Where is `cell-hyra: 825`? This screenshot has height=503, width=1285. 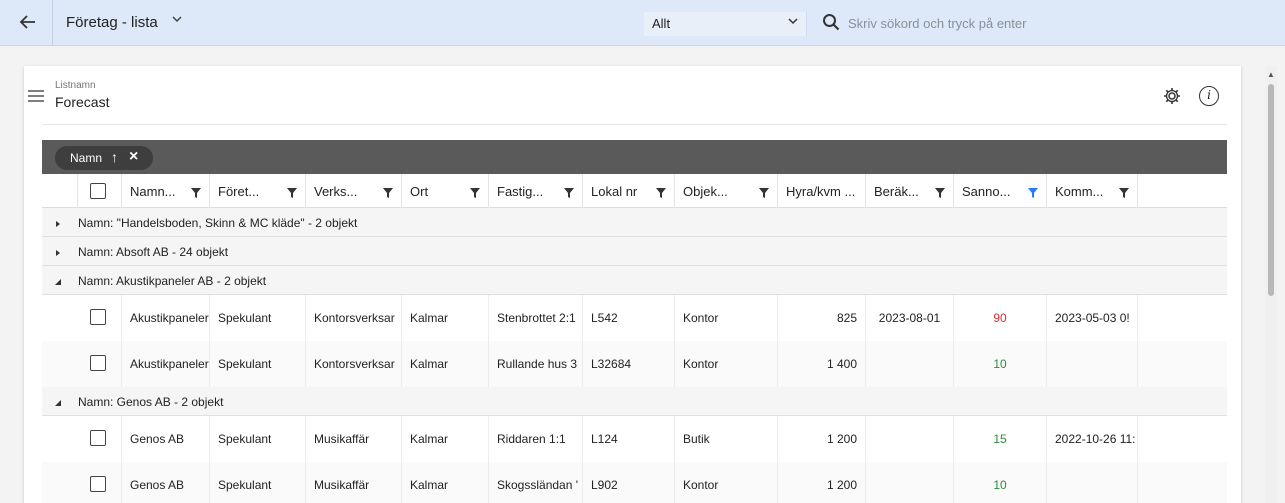 cell-hyra: 825 is located at coordinates (822, 318).